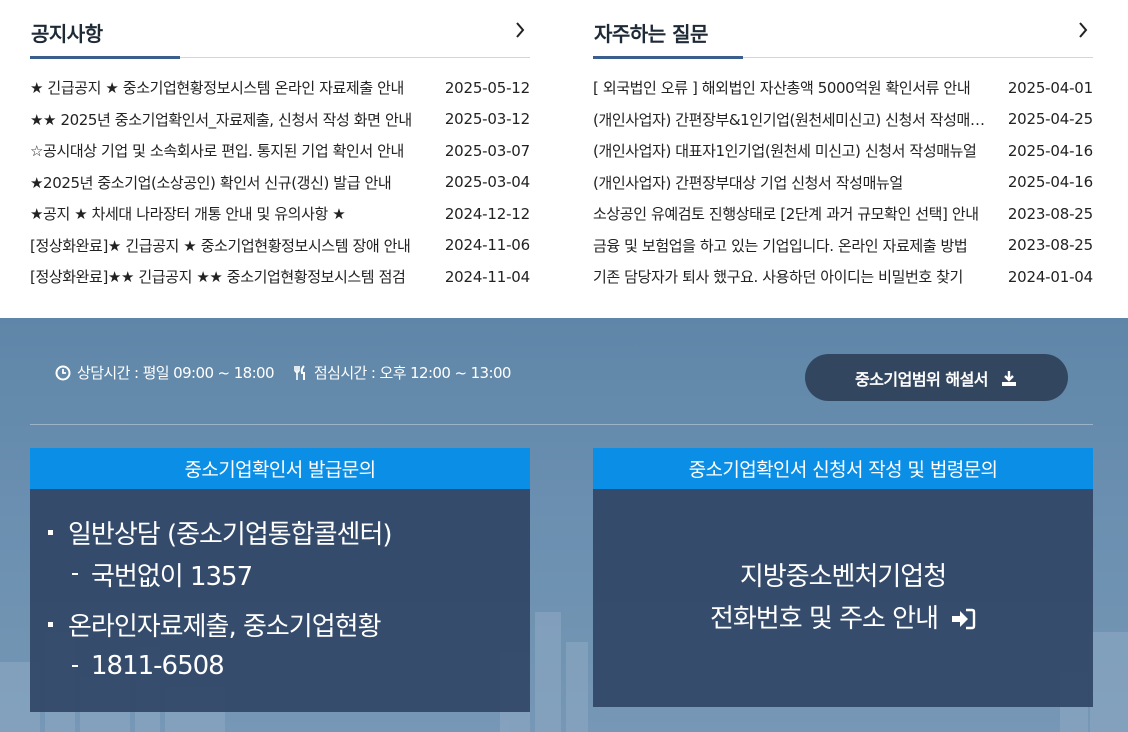 This screenshot has width=1128, height=732. What do you see at coordinates (487, 182) in the screenshot?
I see `notice-row-date: 2025-03-04` at bounding box center [487, 182].